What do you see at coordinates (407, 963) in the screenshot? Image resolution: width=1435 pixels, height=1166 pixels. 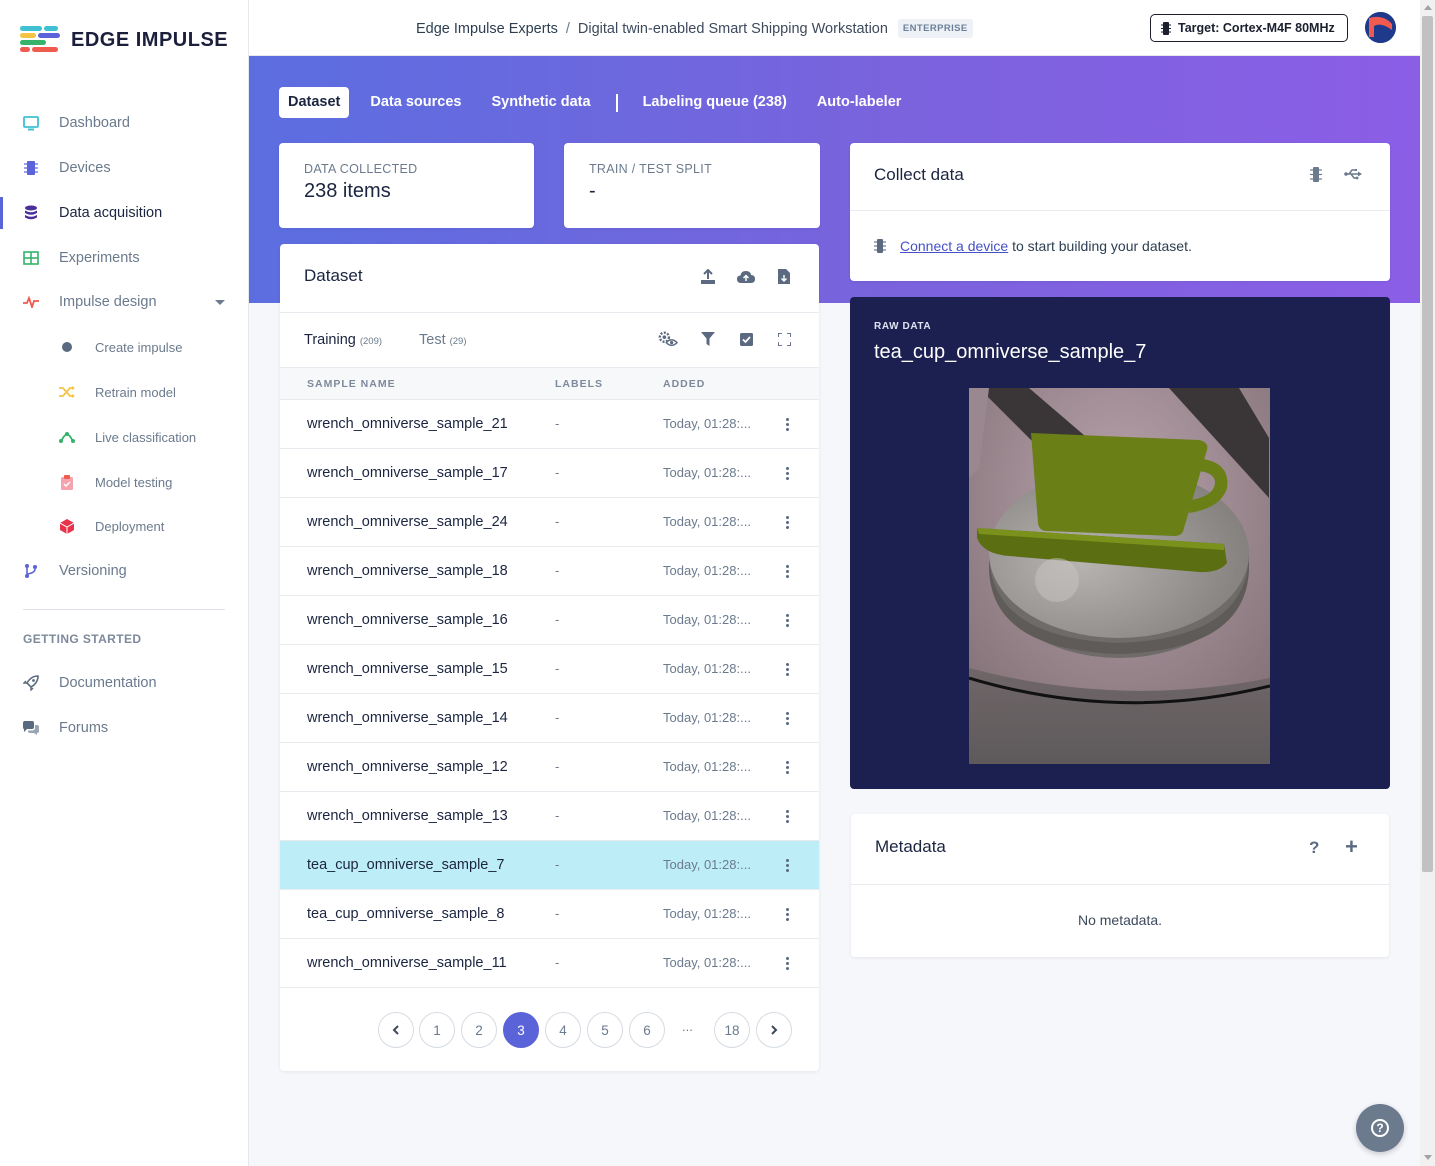 I see `sample-name: wrench_omniverse_sample_11` at bounding box center [407, 963].